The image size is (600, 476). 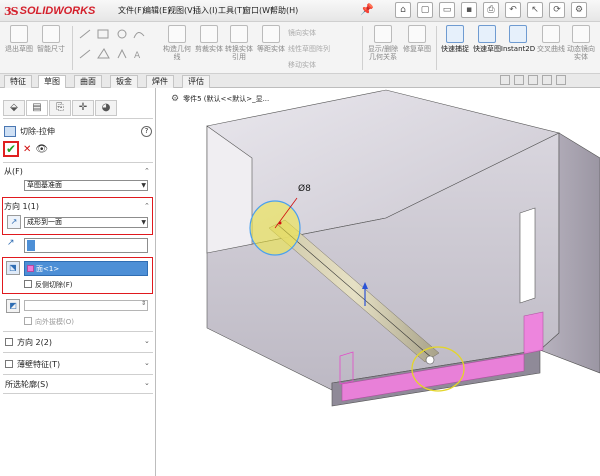 What do you see at coordinates (547, 80) in the screenshot?
I see `display-style-icon` at bounding box center [547, 80].